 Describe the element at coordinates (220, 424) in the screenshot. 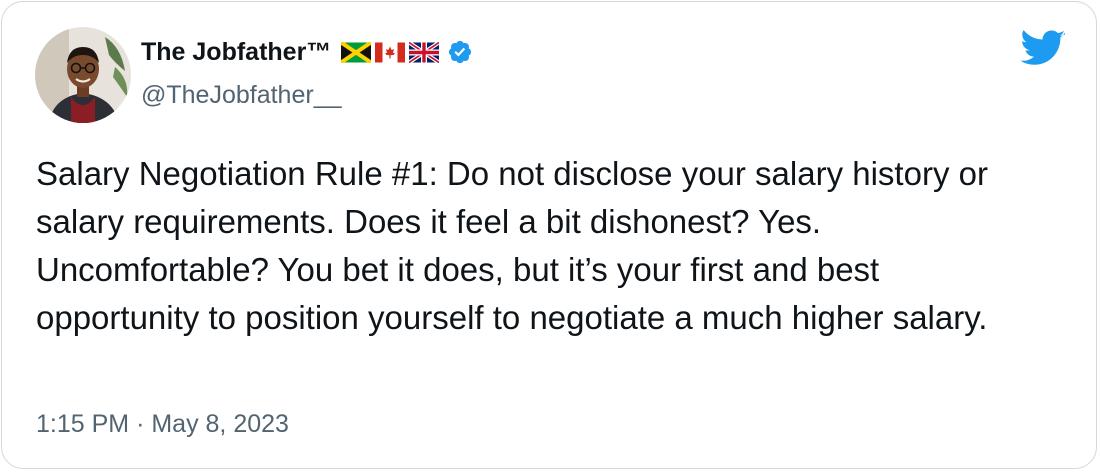

I see `tweet-date: May 8, 2023` at that location.